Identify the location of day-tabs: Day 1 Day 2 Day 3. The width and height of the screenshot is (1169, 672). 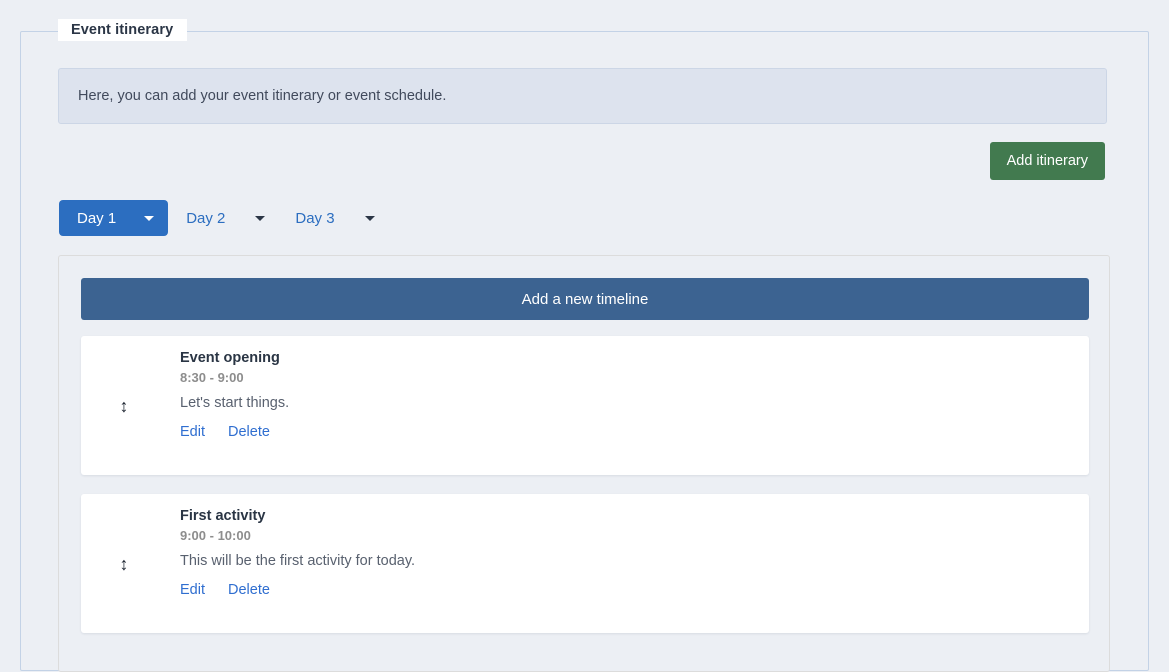
(223, 218).